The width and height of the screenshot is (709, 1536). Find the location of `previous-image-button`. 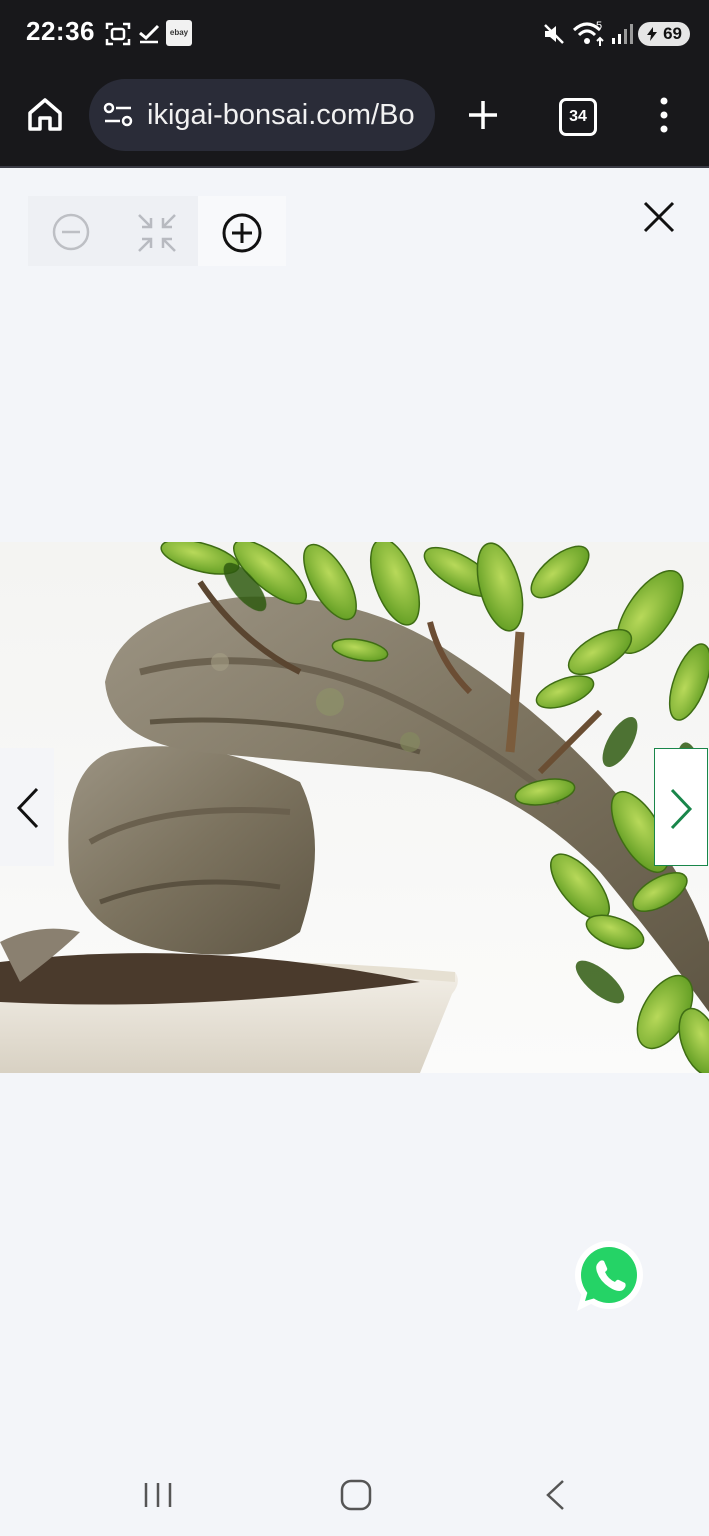

previous-image-button is located at coordinates (27, 807).